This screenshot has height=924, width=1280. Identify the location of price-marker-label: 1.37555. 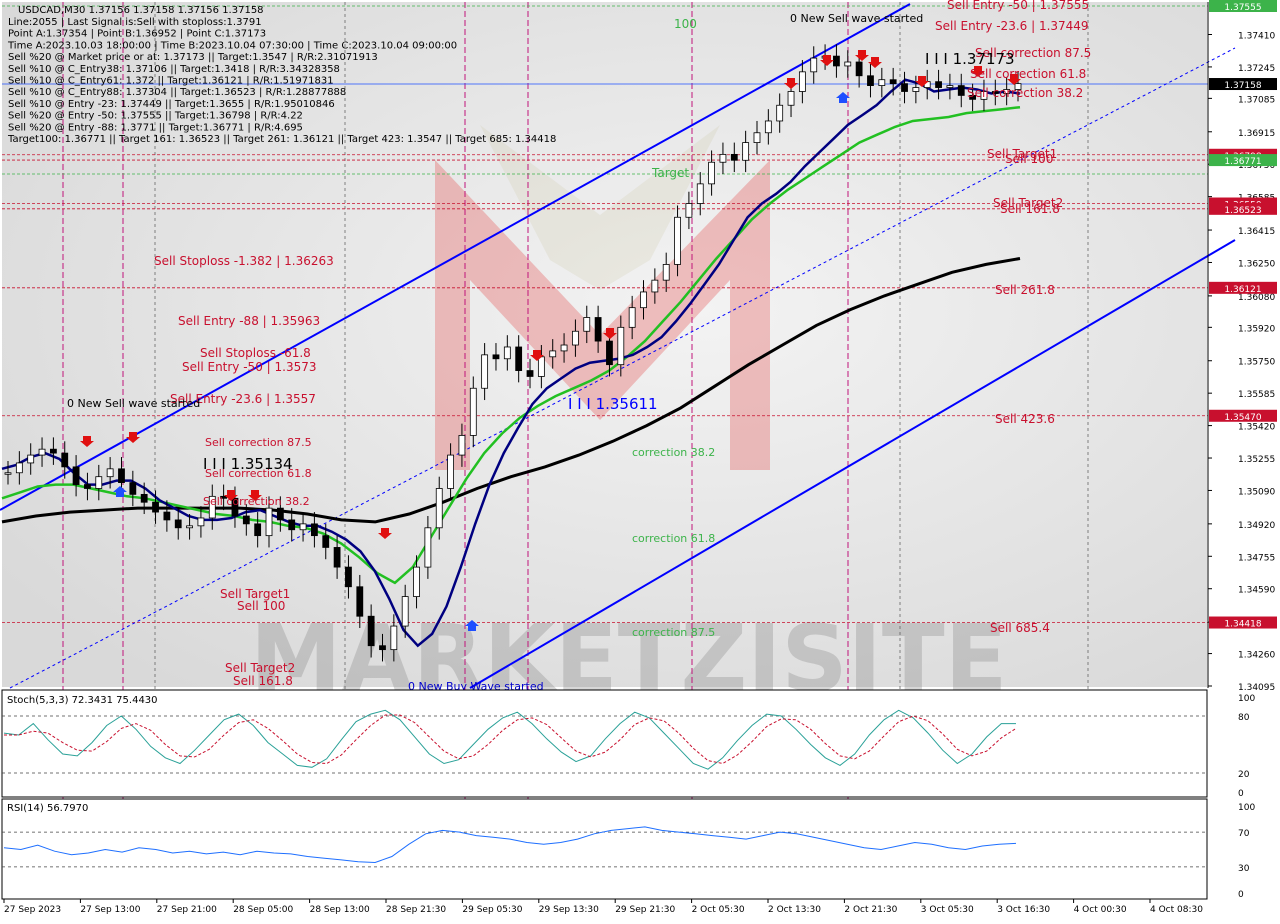
(1242, 8).